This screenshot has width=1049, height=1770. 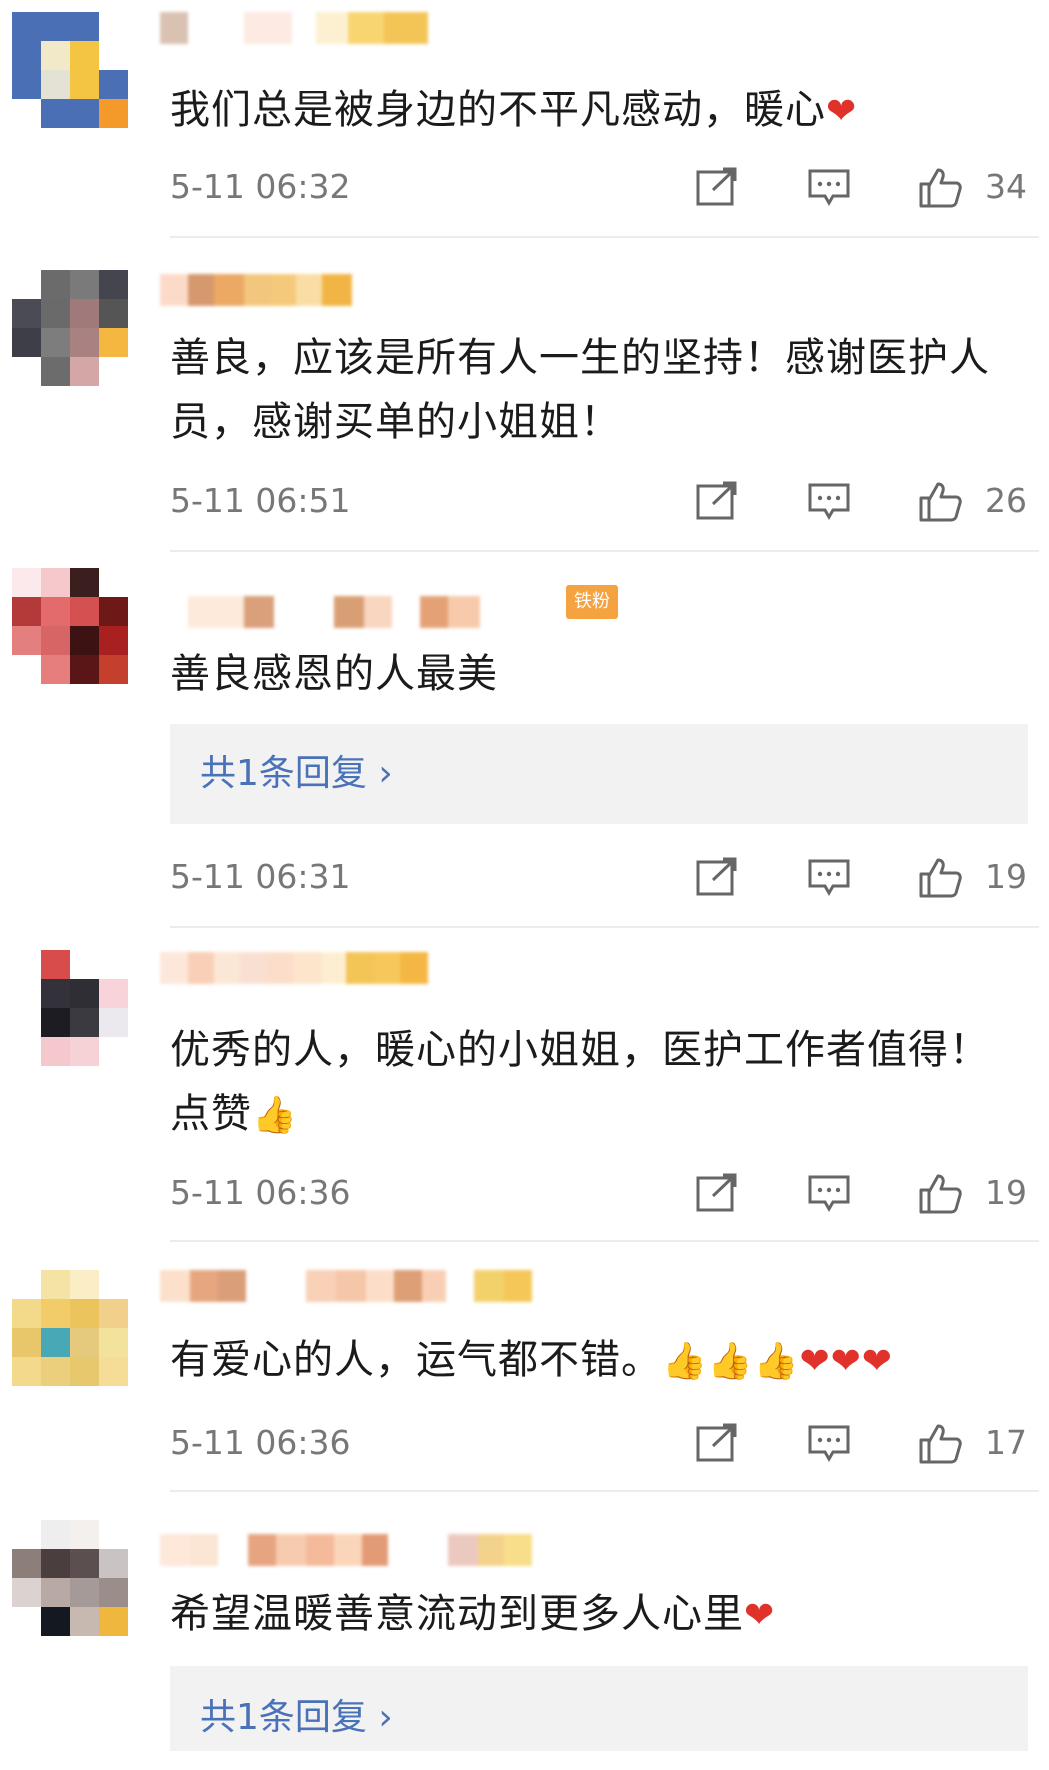 What do you see at coordinates (580, 1082) in the screenshot?
I see `comment-text: 优秀的人，暖心的小姐姐，医护工作者值得！点赞👍` at bounding box center [580, 1082].